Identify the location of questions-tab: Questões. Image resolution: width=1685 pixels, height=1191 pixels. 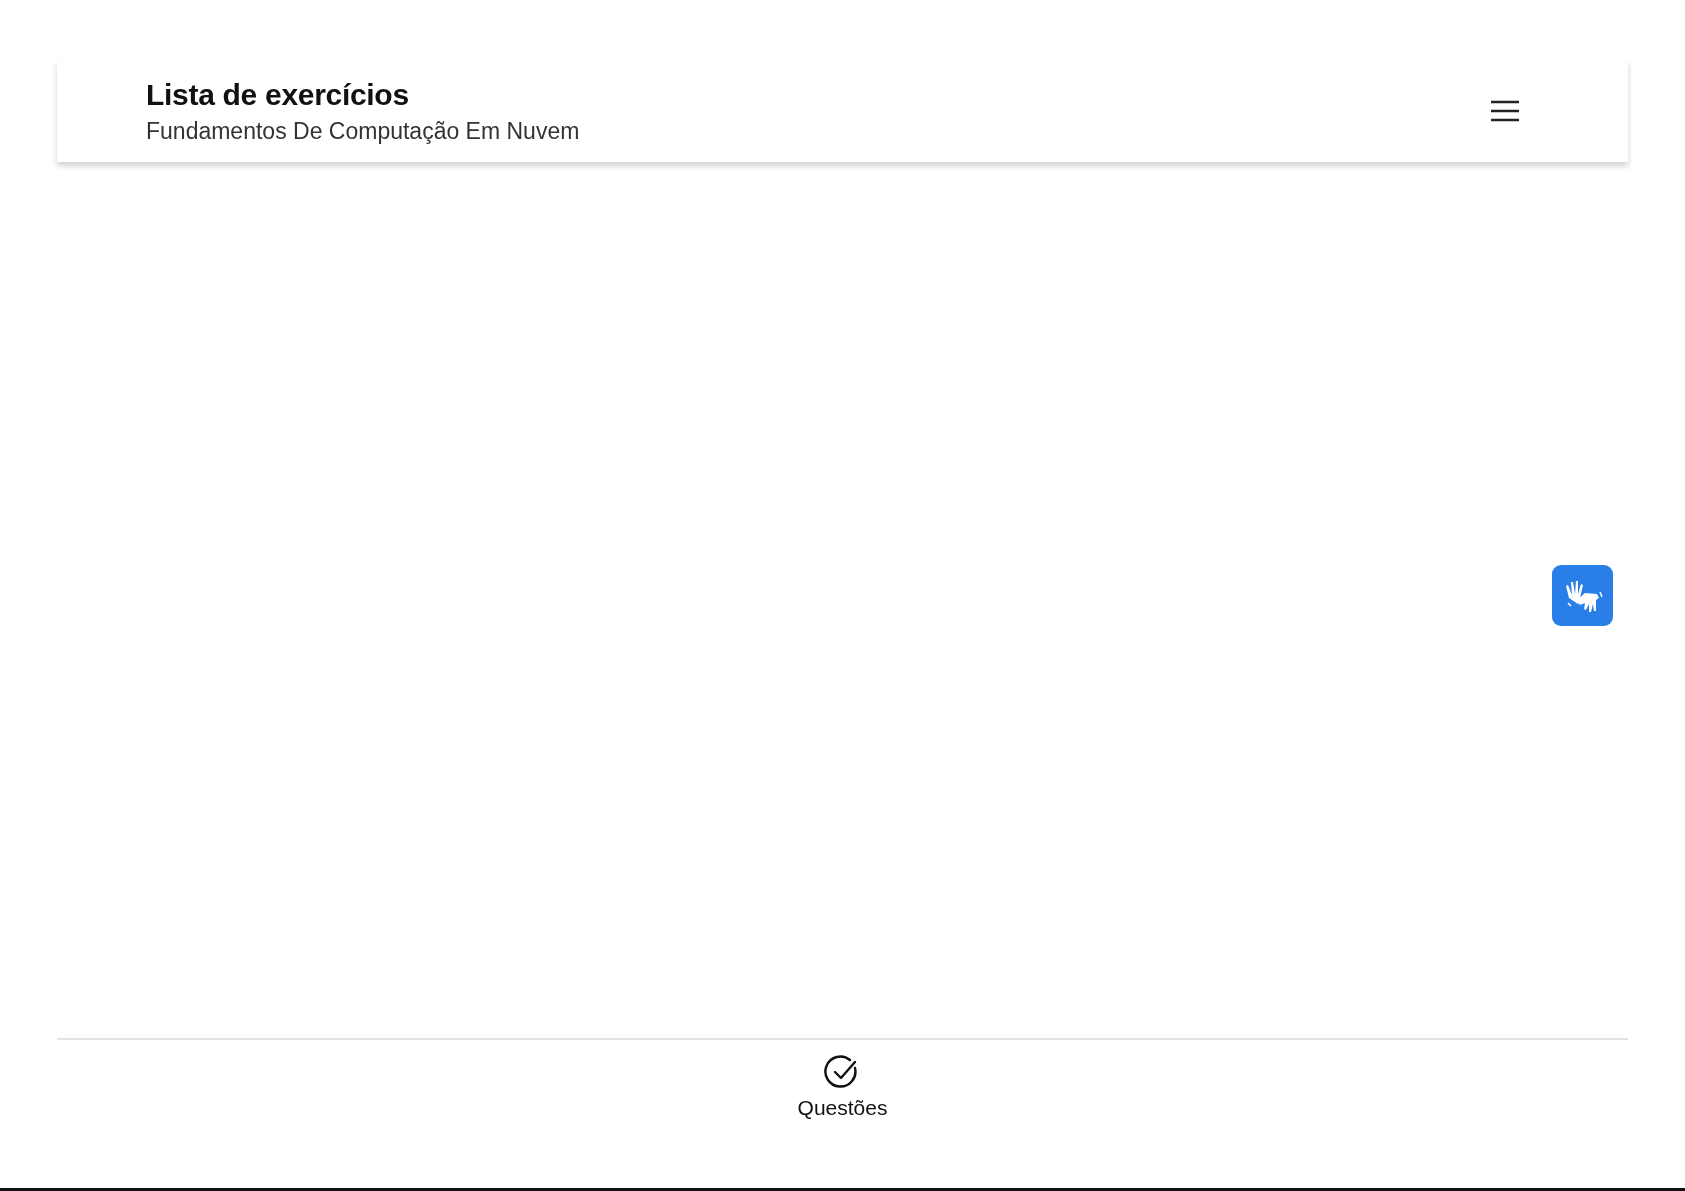
(842, 1119).